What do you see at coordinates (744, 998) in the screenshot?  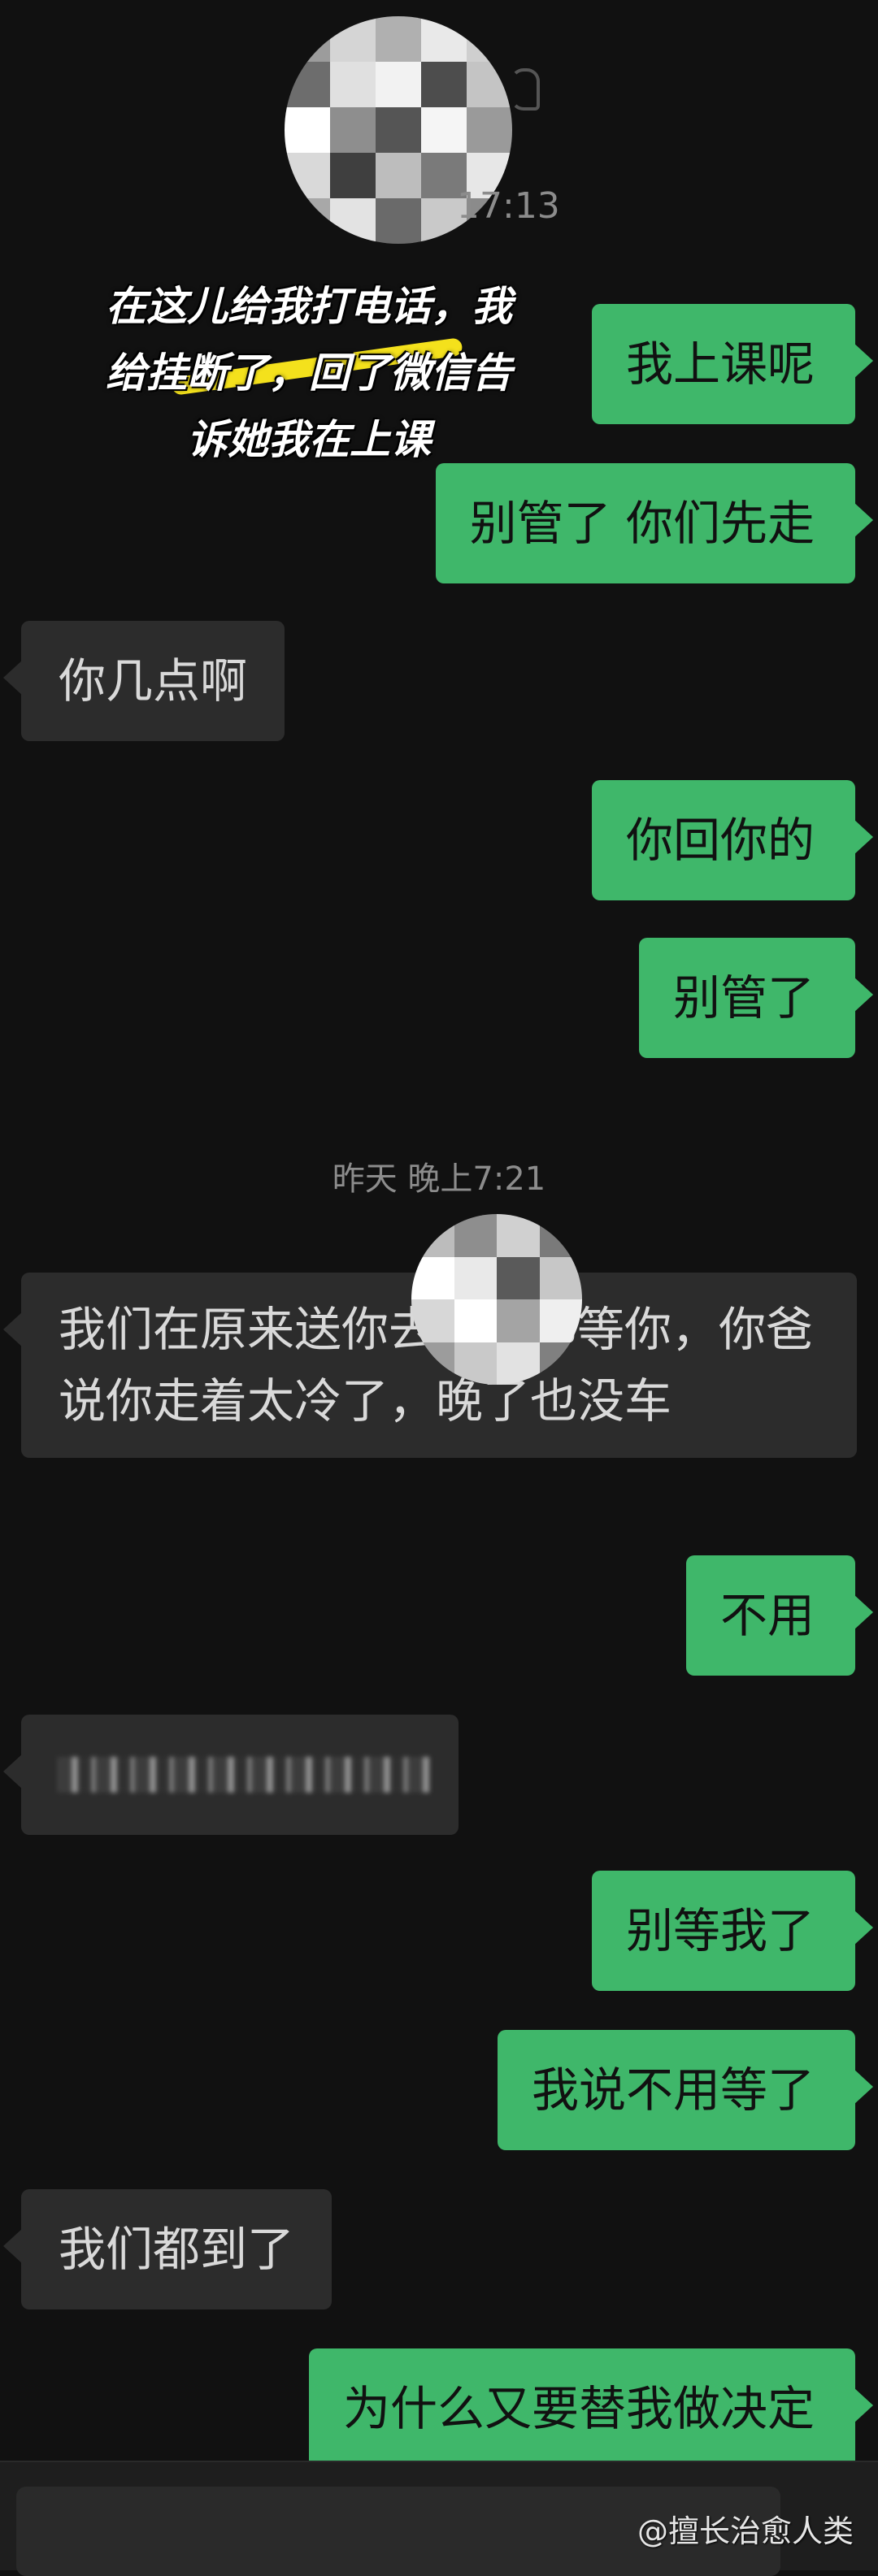 I see `message-text: 别管了` at bounding box center [744, 998].